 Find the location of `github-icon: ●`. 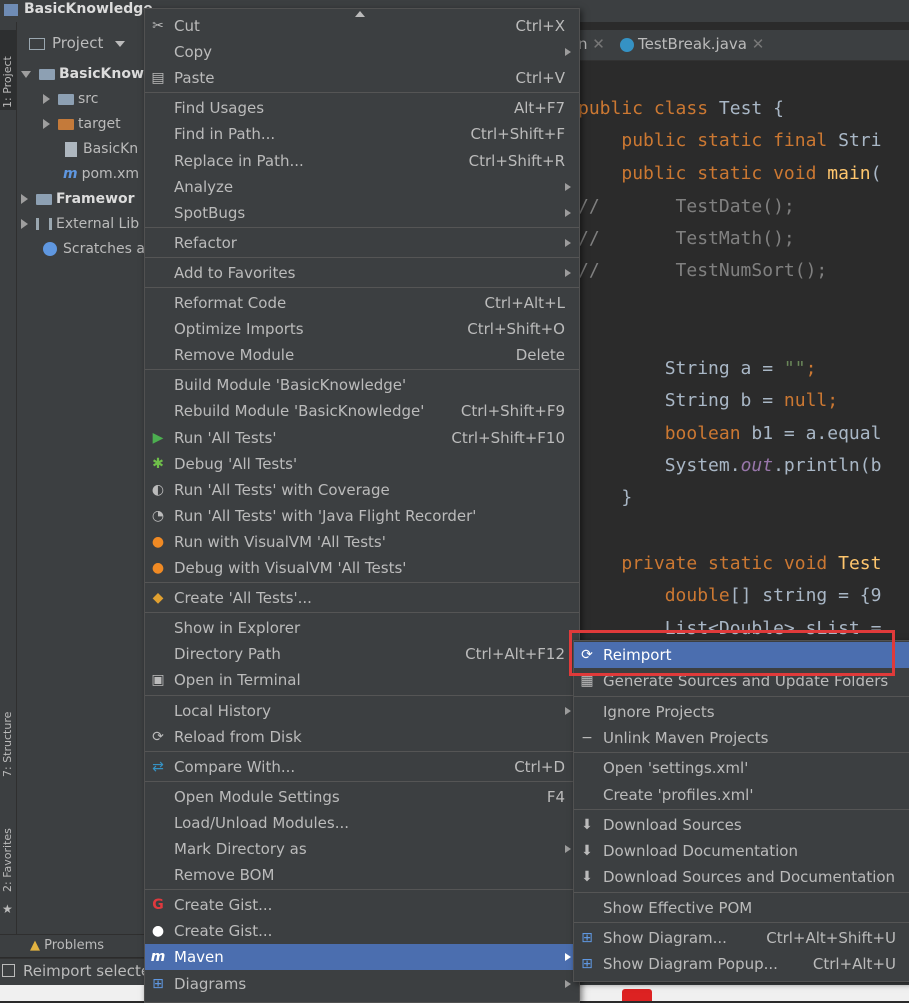

github-icon: ● is located at coordinates (158, 931).